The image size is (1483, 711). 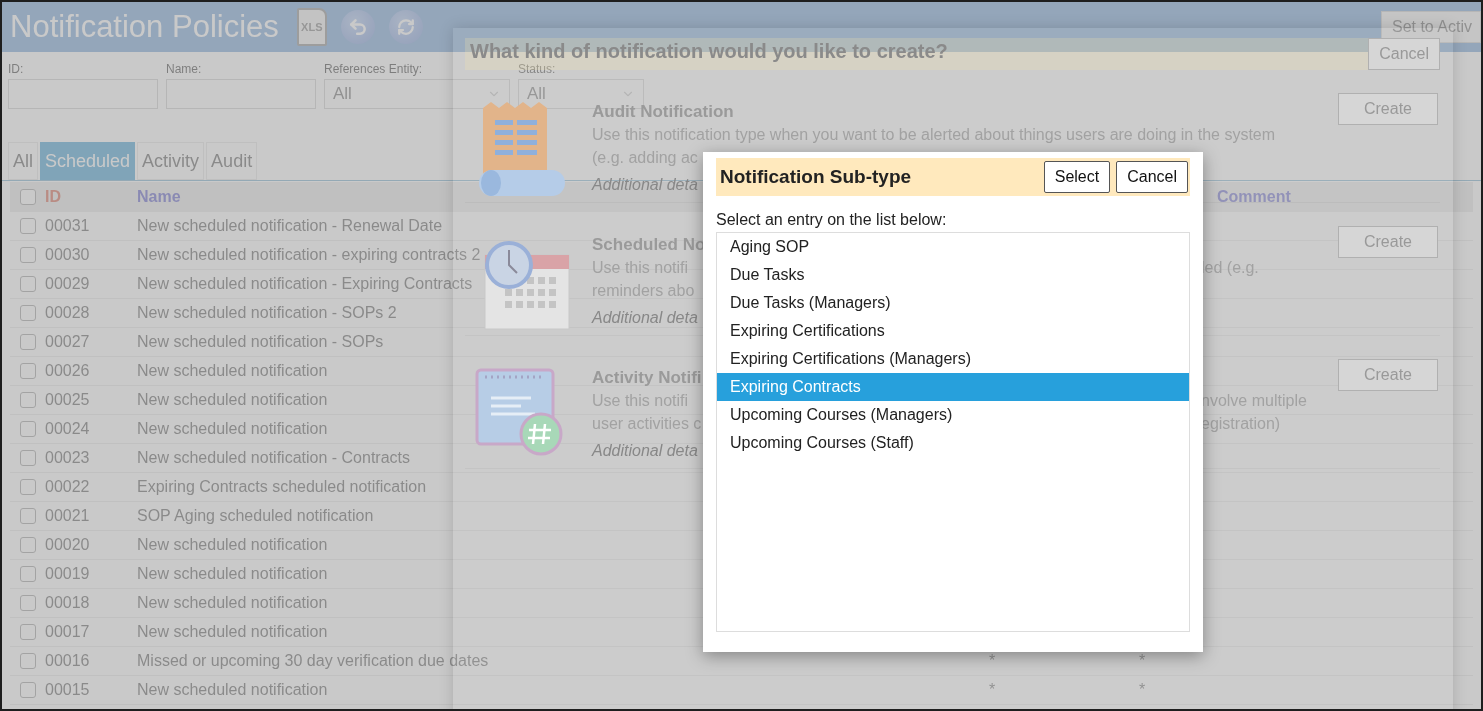 What do you see at coordinates (816, 177) in the screenshot?
I see `dialog-title: Notification Sub-type` at bounding box center [816, 177].